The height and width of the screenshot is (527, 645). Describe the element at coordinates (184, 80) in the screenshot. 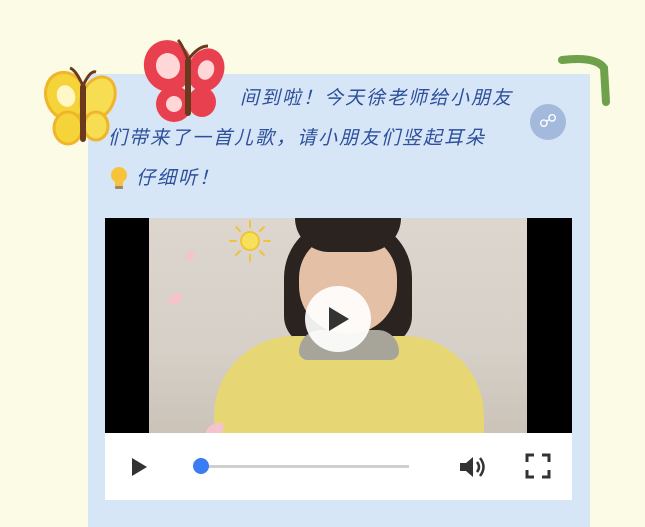

I see `butterfly-red-icon` at that location.